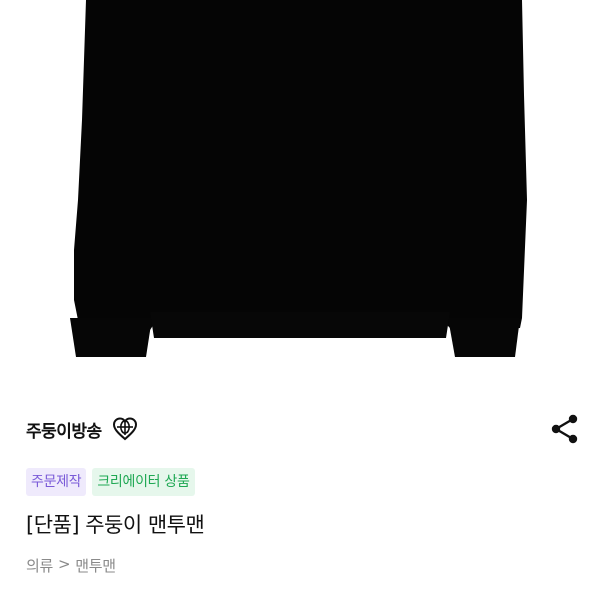 The image size is (608, 608). I want to click on share-button, so click(565, 429).